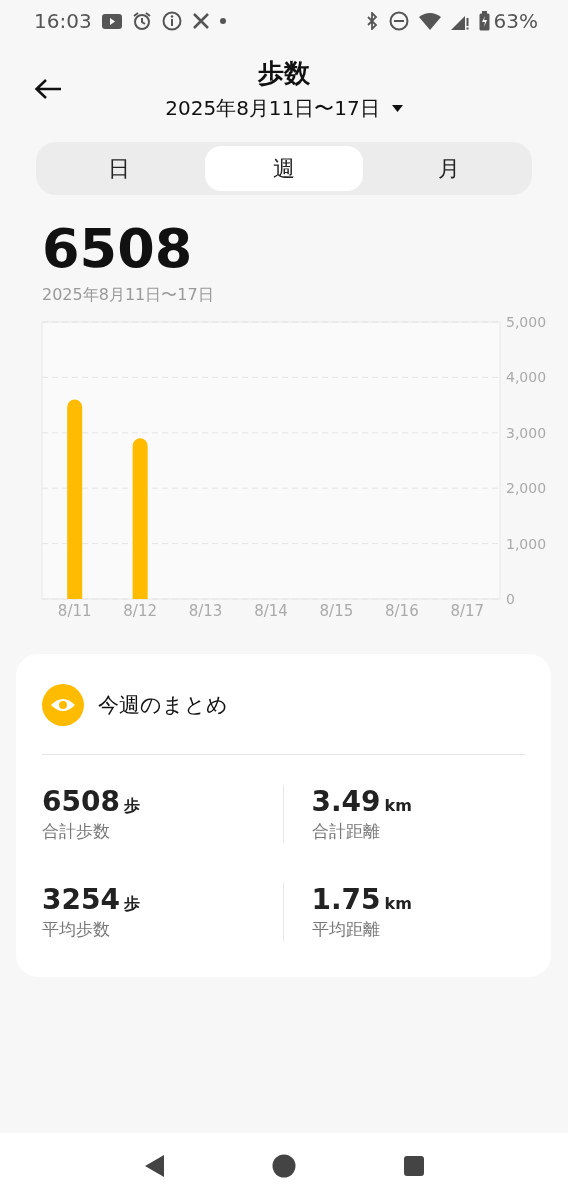  What do you see at coordinates (448, 168) in the screenshot?
I see `period-tab: 月` at bounding box center [448, 168].